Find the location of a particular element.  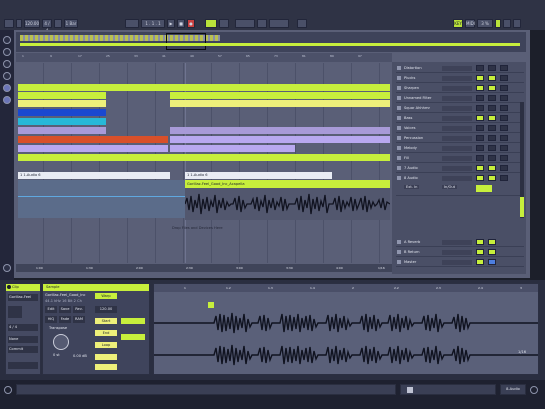

track-header: Distortion is located at coordinates (460, 68).